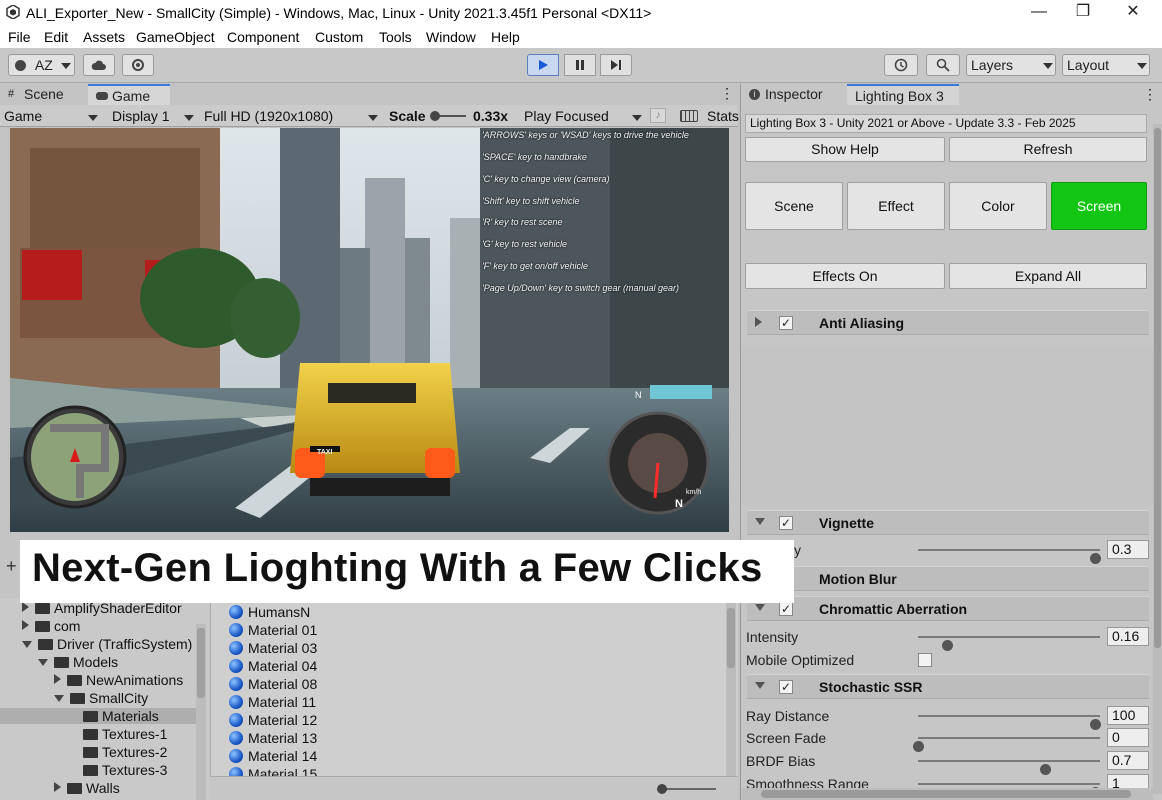  I want to click on list-item: Material 11, so click(272, 703).